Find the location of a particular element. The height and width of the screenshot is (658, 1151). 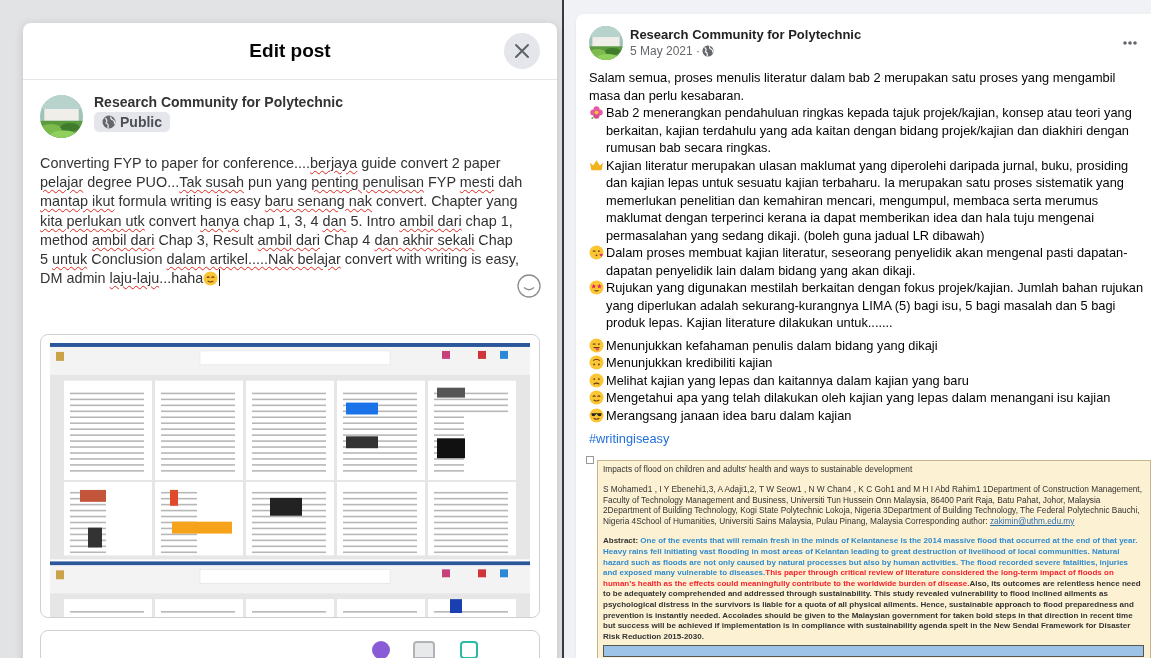

list-item-text: Mengetahui apa yang telah dilakukan oleh kajian yang lepas dalam menangani isu kajian is located at coordinates (858, 398).